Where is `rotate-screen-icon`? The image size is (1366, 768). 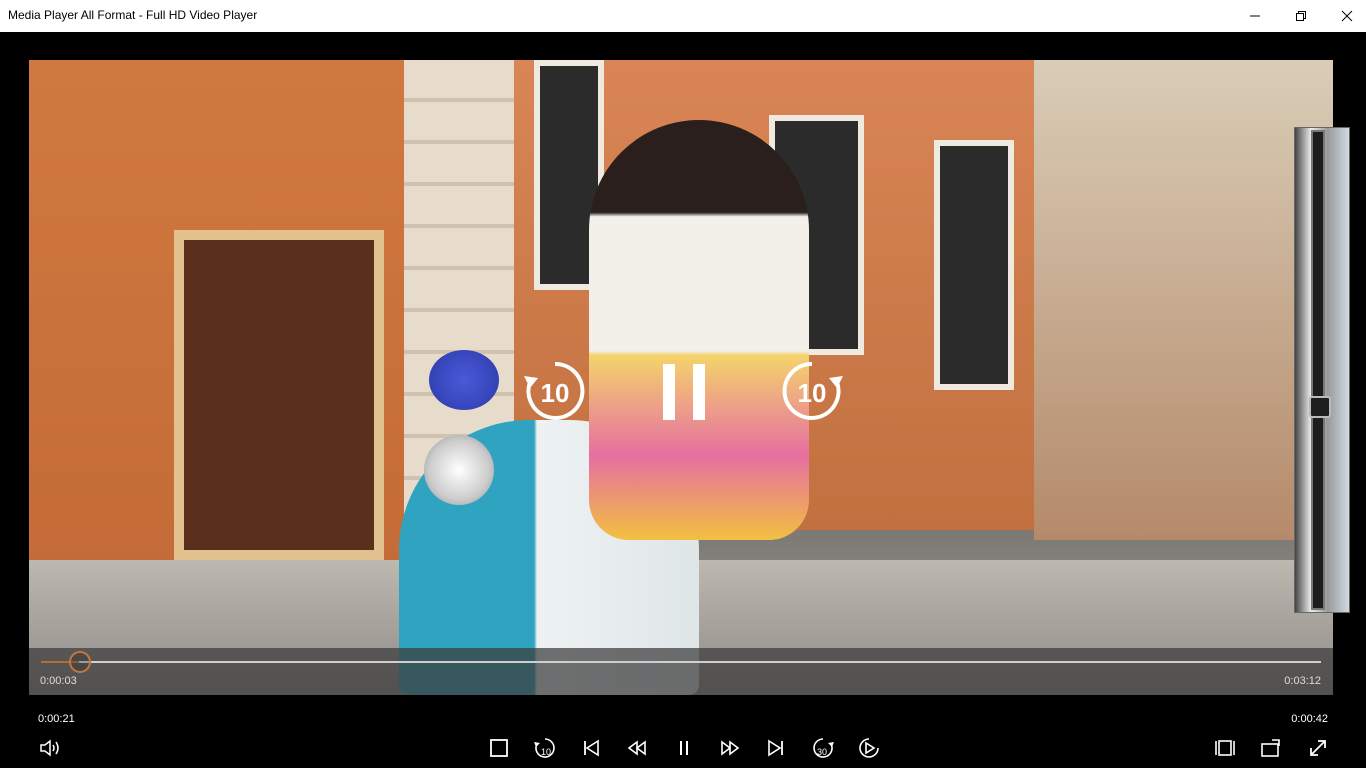 rotate-screen-icon is located at coordinates (1270, 748).